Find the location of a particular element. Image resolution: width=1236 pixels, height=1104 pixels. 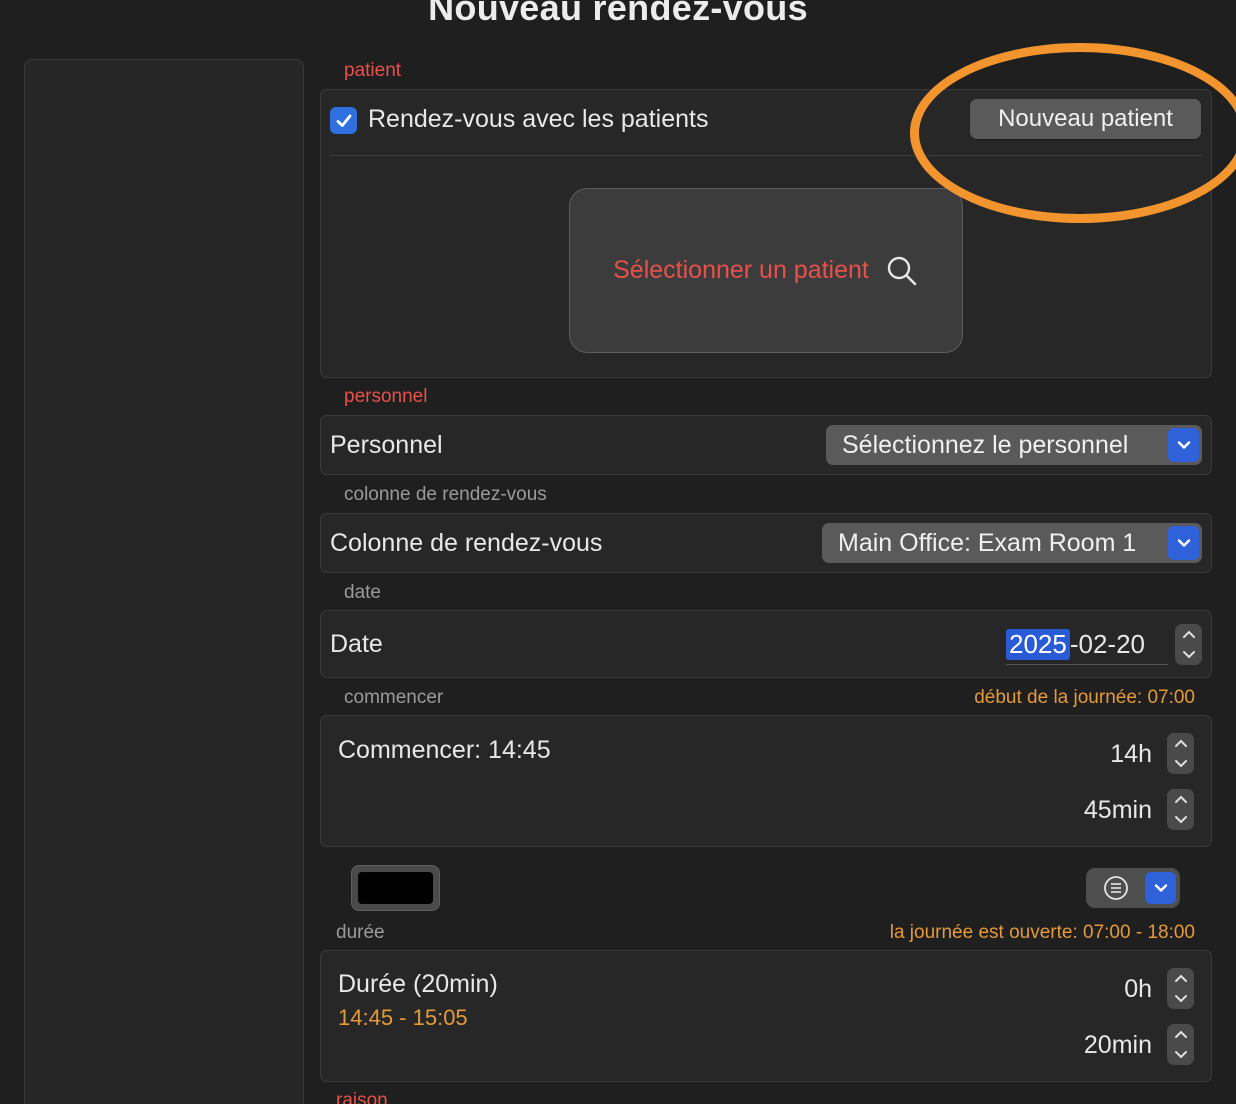

color-swatch is located at coordinates (395, 888).